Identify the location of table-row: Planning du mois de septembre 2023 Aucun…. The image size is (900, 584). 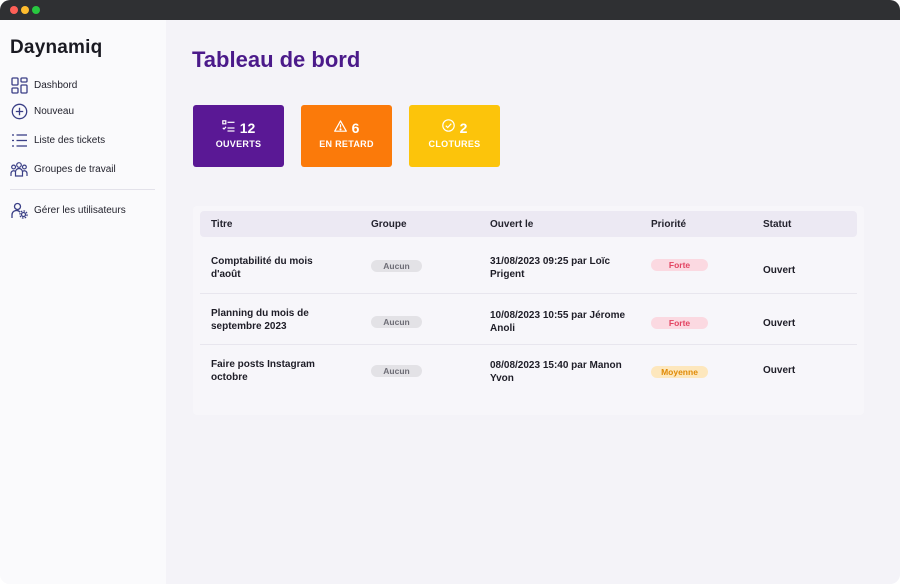
(528, 319).